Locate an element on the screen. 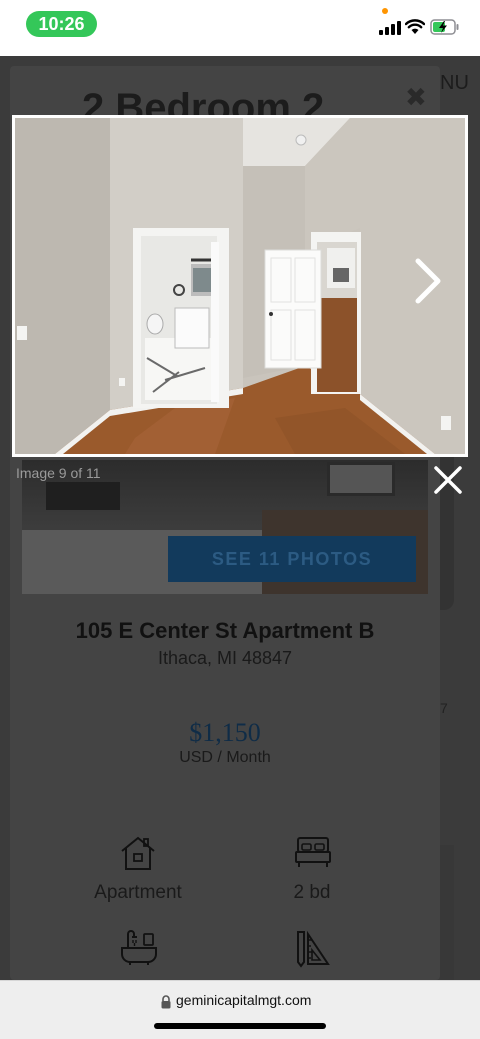 The image size is (480, 1039). signal-icon is located at coordinates (390, 27).